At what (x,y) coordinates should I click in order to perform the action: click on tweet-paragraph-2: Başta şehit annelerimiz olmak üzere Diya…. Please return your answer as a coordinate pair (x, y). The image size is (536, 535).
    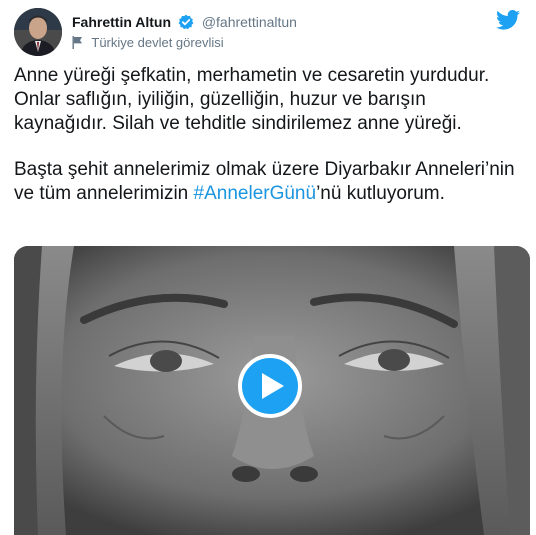
    Looking at the image, I should click on (269, 182).